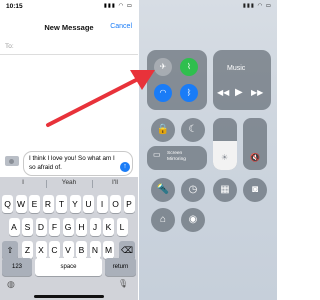  What do you see at coordinates (236, 68) in the screenshot?
I see `music-title: Music` at bounding box center [236, 68].